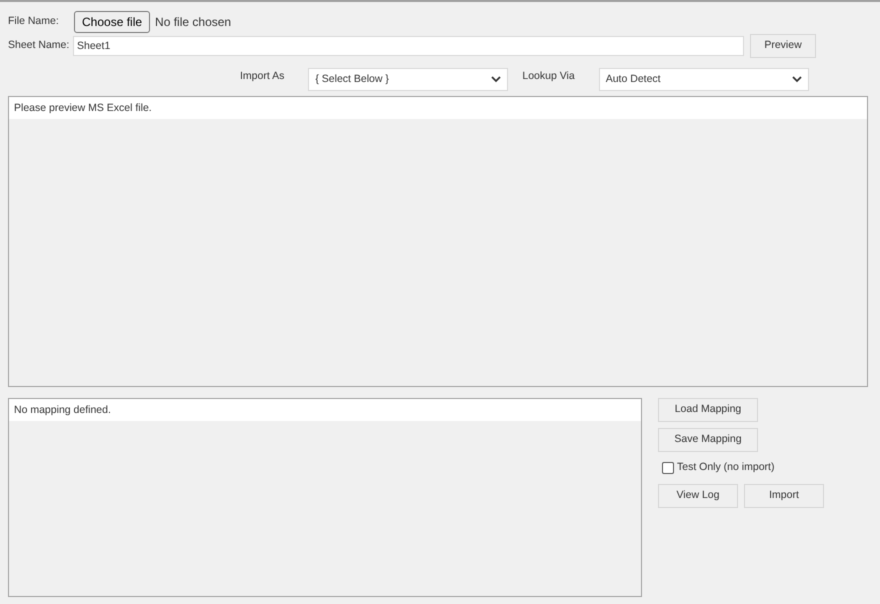 The image size is (880, 604). Describe the element at coordinates (112, 22) in the screenshot. I see `choose-file-button: Choose file` at that location.